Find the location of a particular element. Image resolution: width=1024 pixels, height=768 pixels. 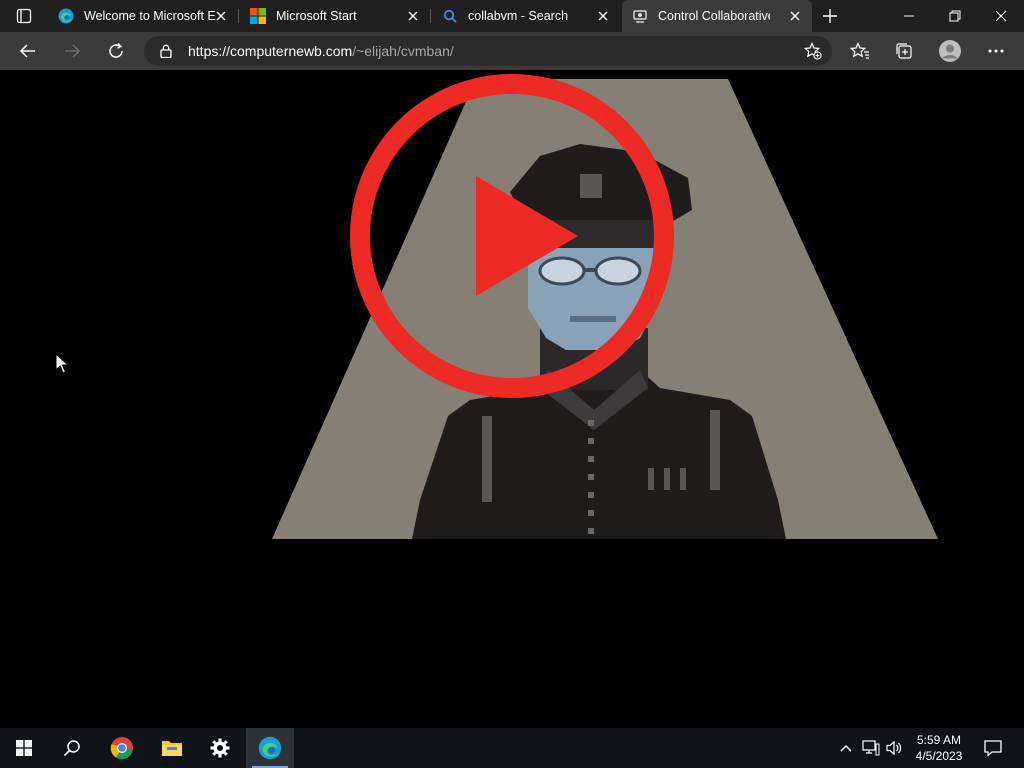

tab-title: Welcome to Microsoft E is located at coordinates (150, 16).